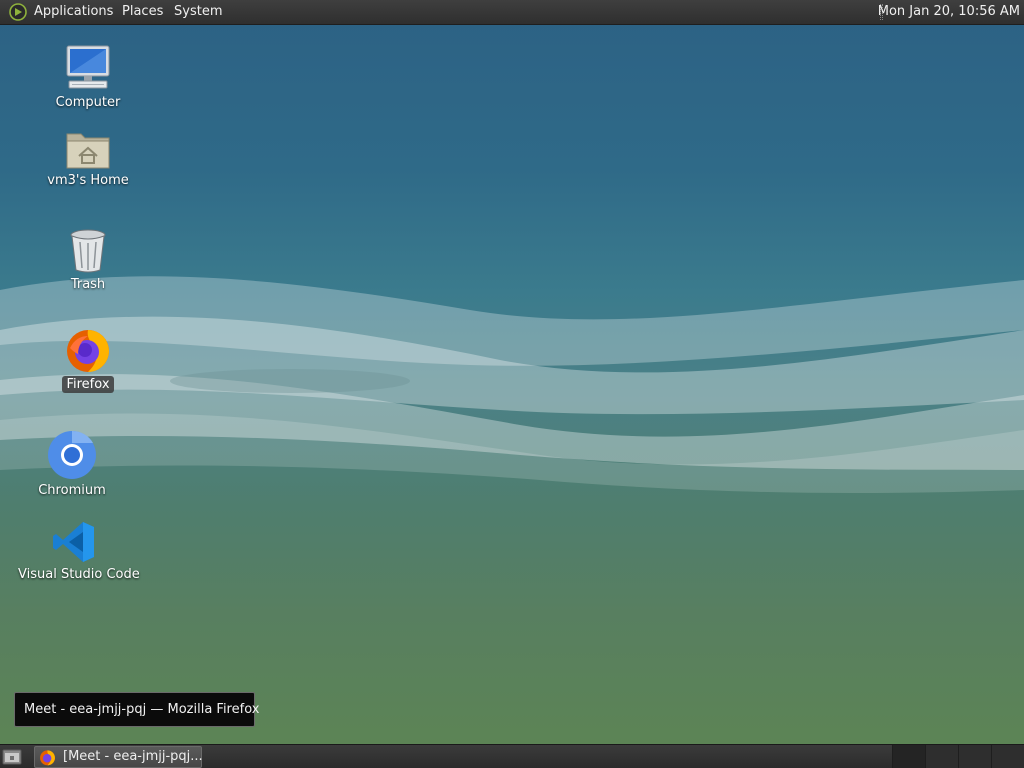  What do you see at coordinates (198, 12) in the screenshot?
I see `system-menu: System` at bounding box center [198, 12].